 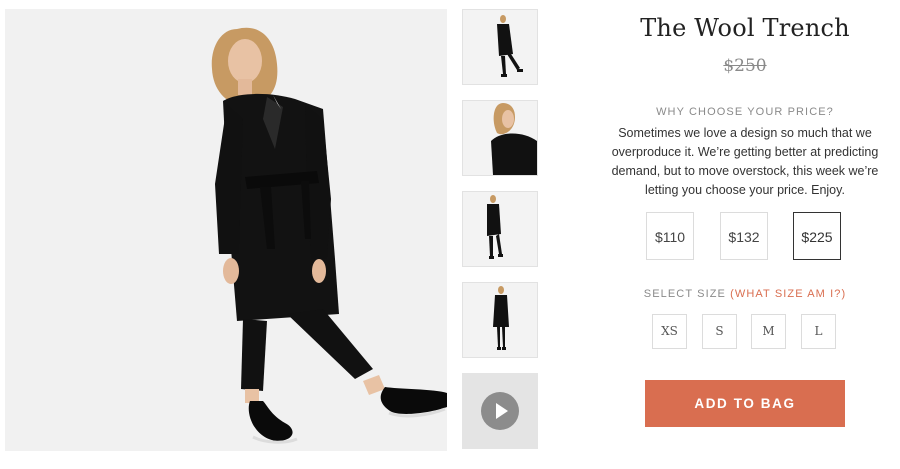 I want to click on video-thumbnail, so click(x=500, y=411).